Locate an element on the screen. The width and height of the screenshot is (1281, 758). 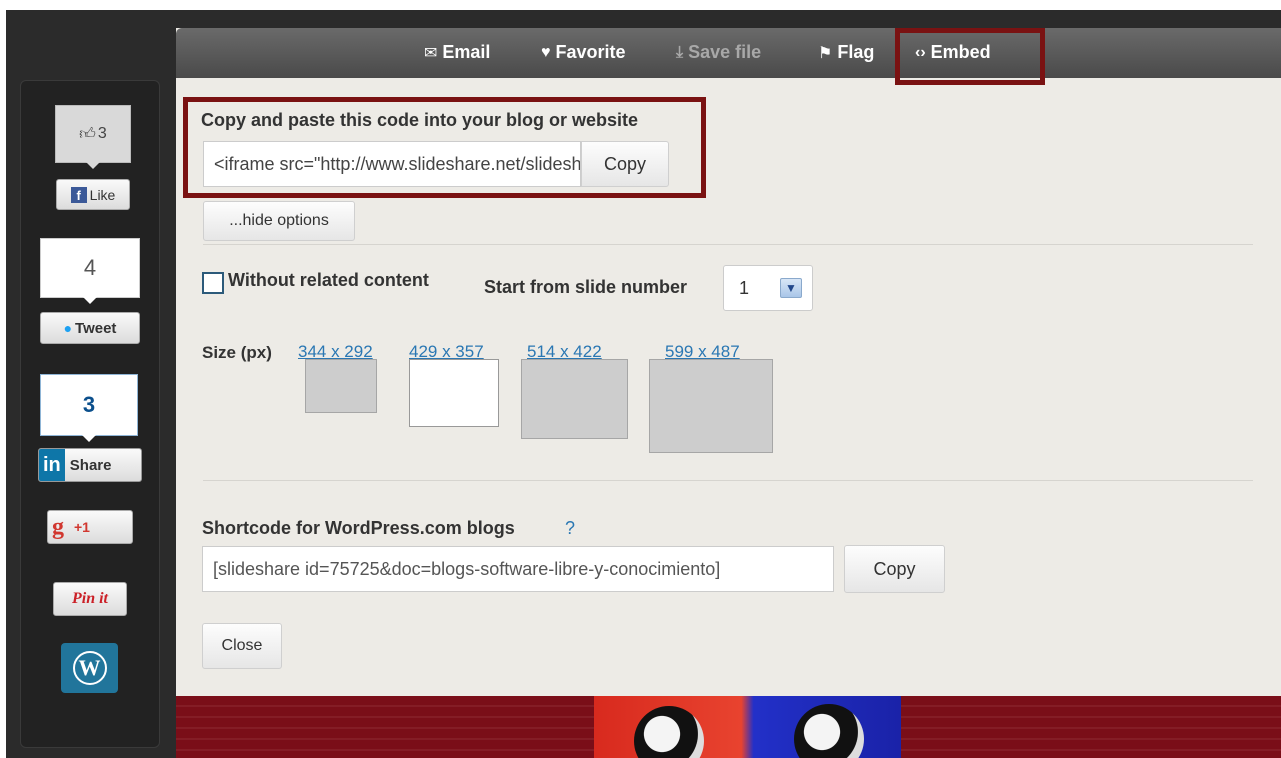
embed-highlight-frame is located at coordinates (970, 56).